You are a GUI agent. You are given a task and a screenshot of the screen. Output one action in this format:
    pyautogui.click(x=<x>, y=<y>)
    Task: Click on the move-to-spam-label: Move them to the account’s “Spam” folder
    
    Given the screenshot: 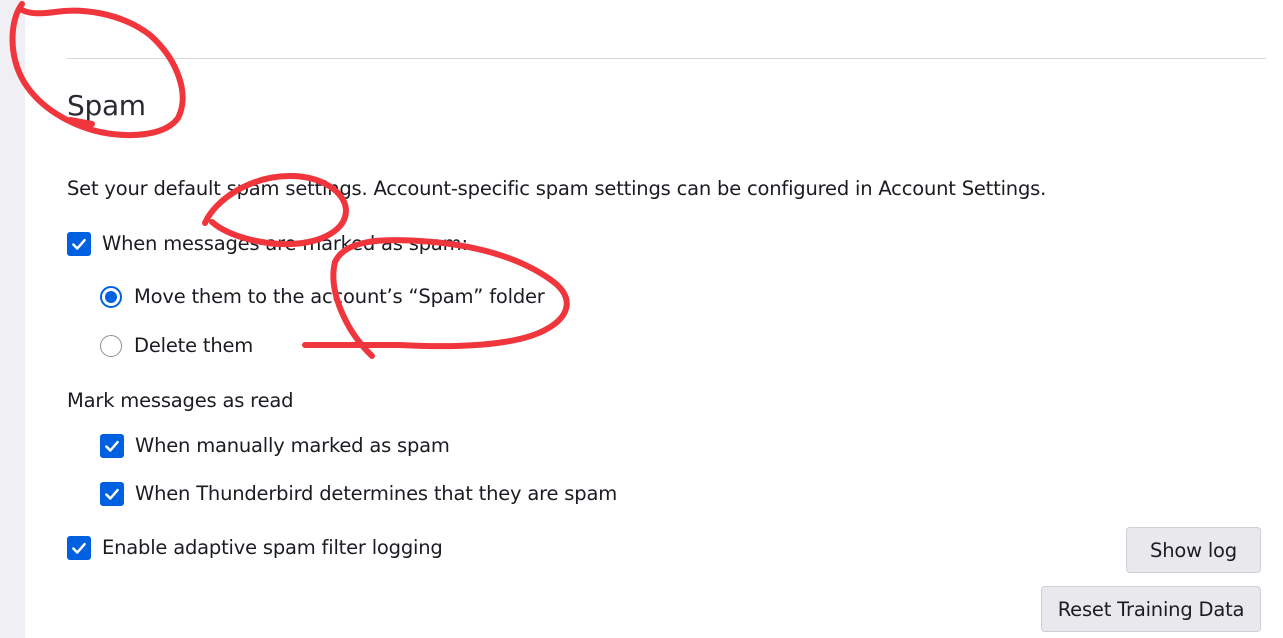 What is the action you would take?
    pyautogui.click(x=339, y=296)
    